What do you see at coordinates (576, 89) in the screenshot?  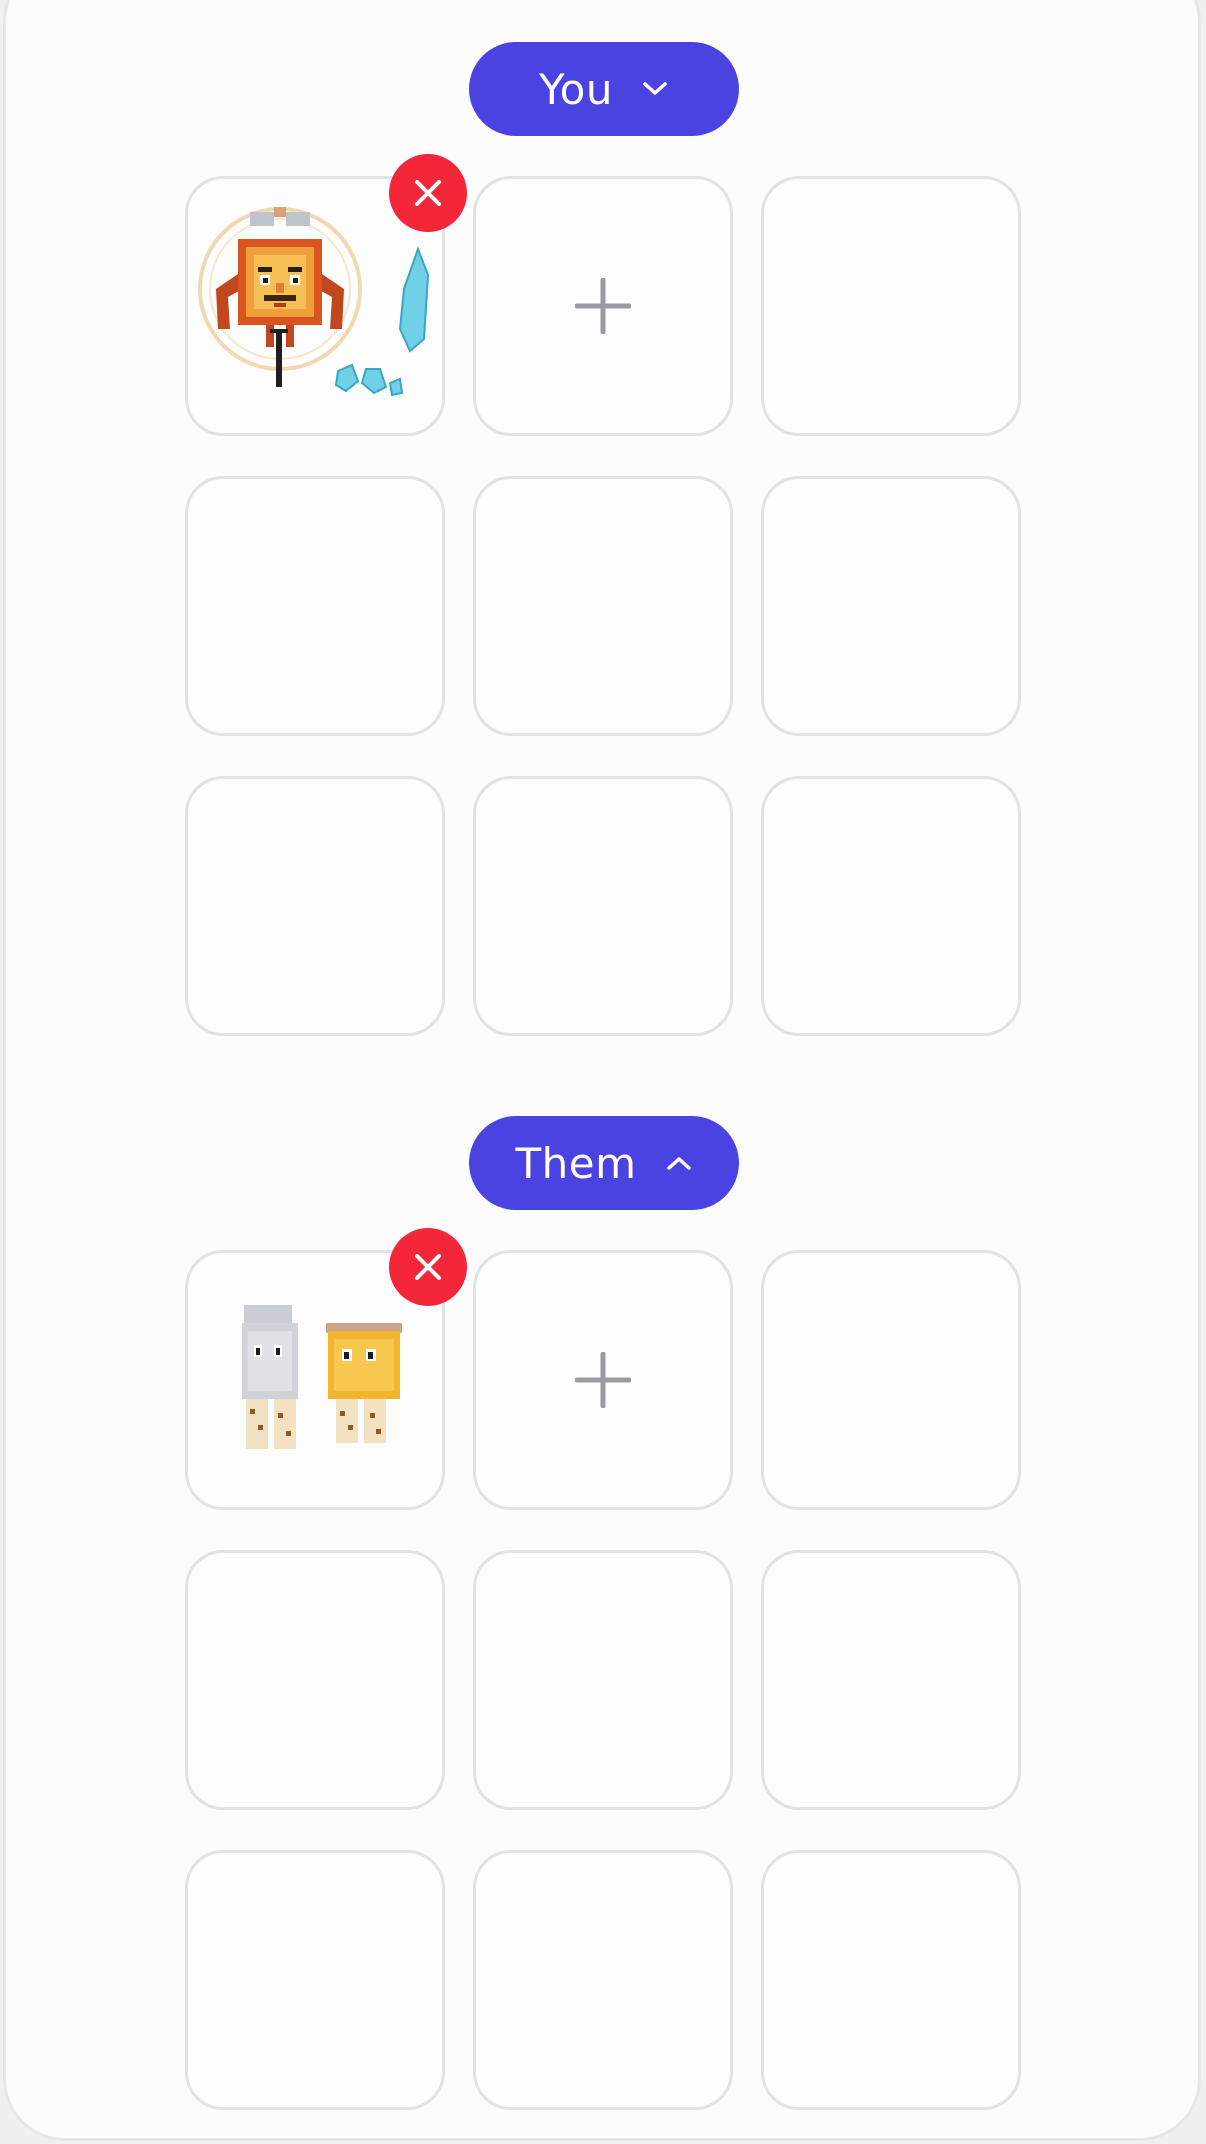 I see `you-toggle-label: You` at bounding box center [576, 89].